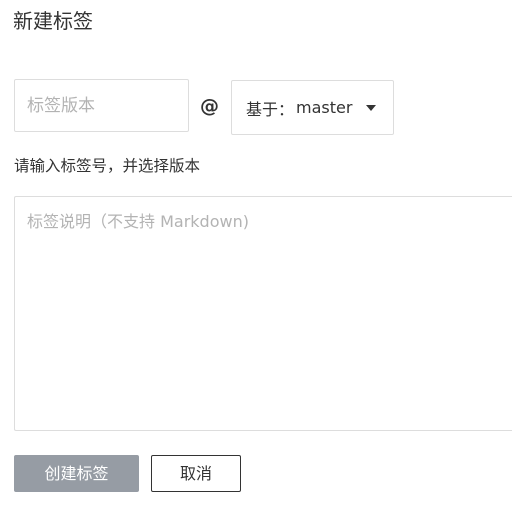 This screenshot has height=510, width=512. Describe the element at coordinates (209, 106) in the screenshot. I see `at-symbol: @` at that location.